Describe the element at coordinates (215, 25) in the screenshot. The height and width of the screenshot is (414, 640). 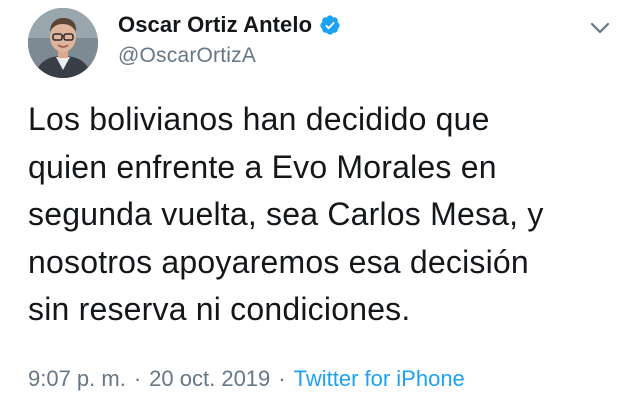
I see `display-name: Oscar Ortiz Antelo` at that location.